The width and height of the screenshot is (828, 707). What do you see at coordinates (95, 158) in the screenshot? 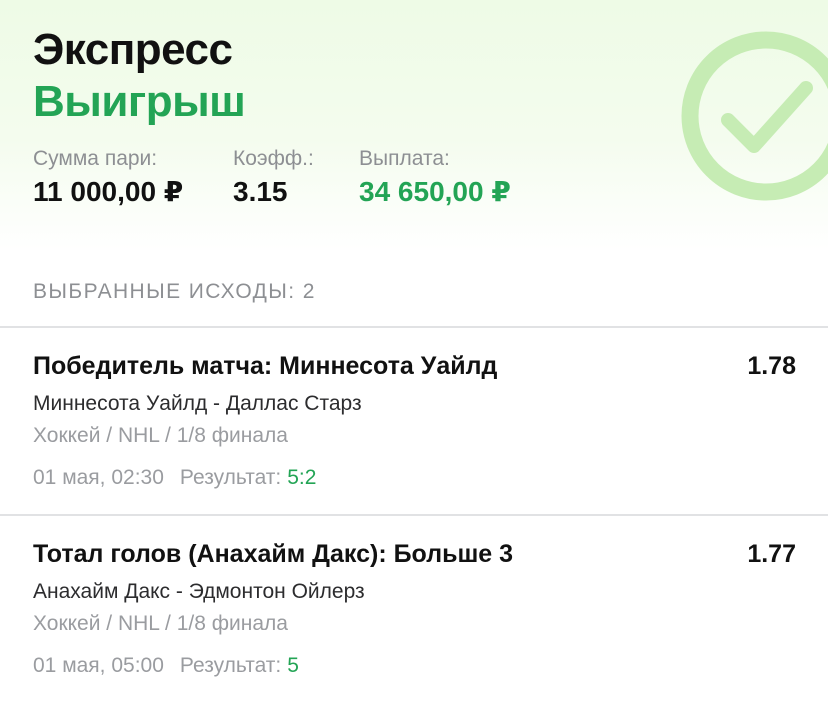
I see `bet-amount-label: Сумма пари:` at bounding box center [95, 158].